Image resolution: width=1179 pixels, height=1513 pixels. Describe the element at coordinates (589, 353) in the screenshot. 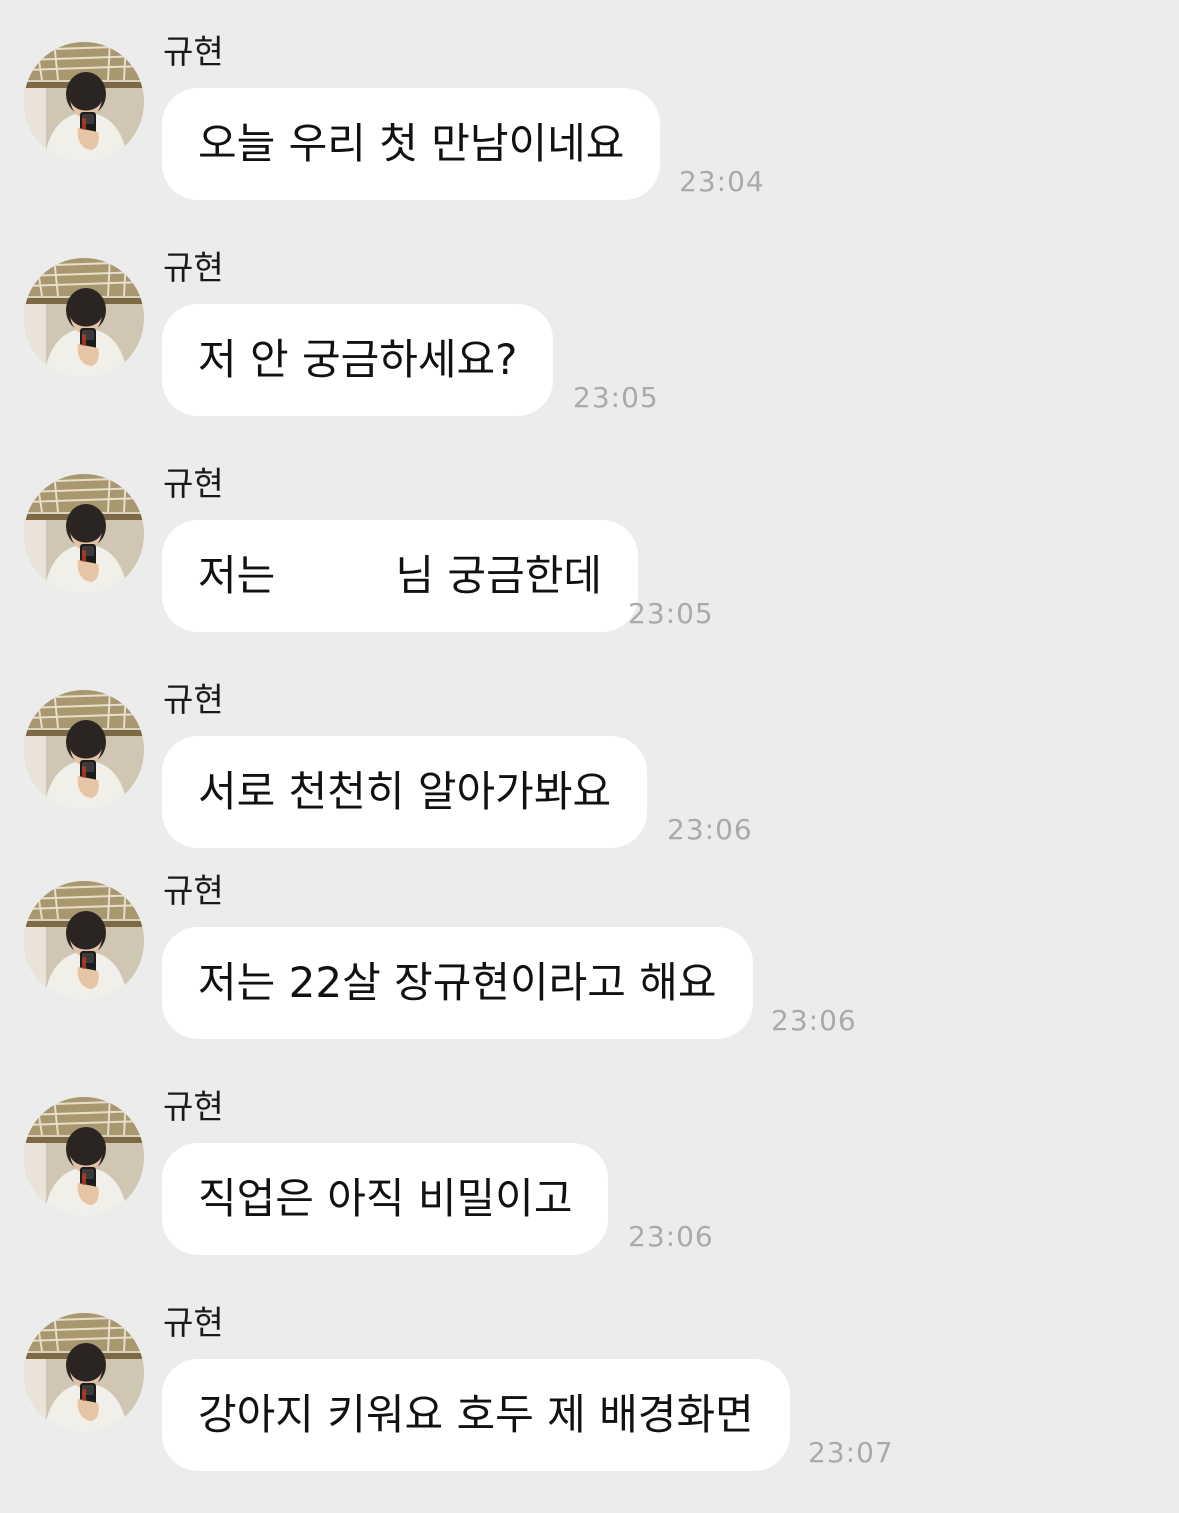

I see `message-row: 규현 저 안 궁금하세요? 23:05` at that location.